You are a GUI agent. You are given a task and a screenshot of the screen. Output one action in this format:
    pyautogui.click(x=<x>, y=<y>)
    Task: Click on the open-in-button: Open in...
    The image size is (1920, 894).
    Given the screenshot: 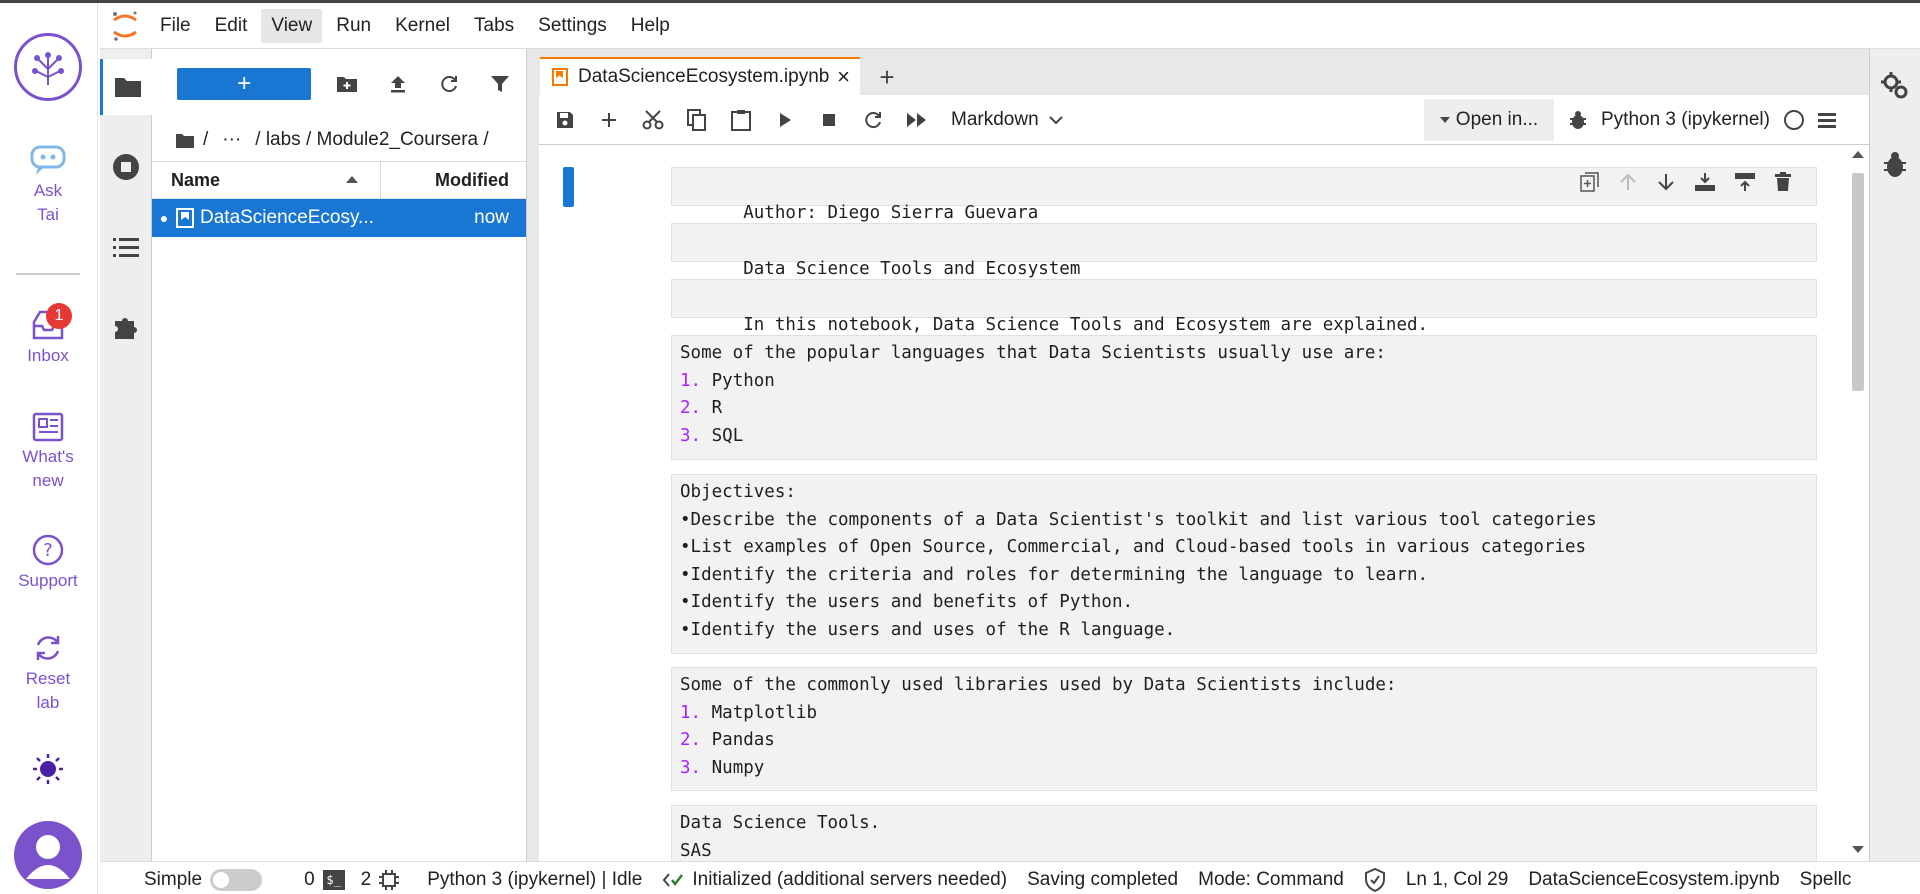 What is the action you would take?
    pyautogui.click(x=1489, y=120)
    